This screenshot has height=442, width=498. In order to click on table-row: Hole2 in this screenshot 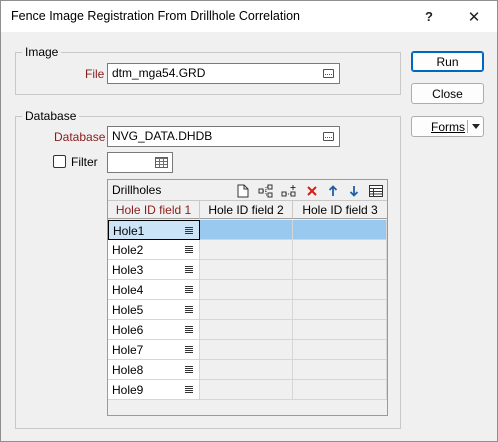, I will do `click(247, 250)`.